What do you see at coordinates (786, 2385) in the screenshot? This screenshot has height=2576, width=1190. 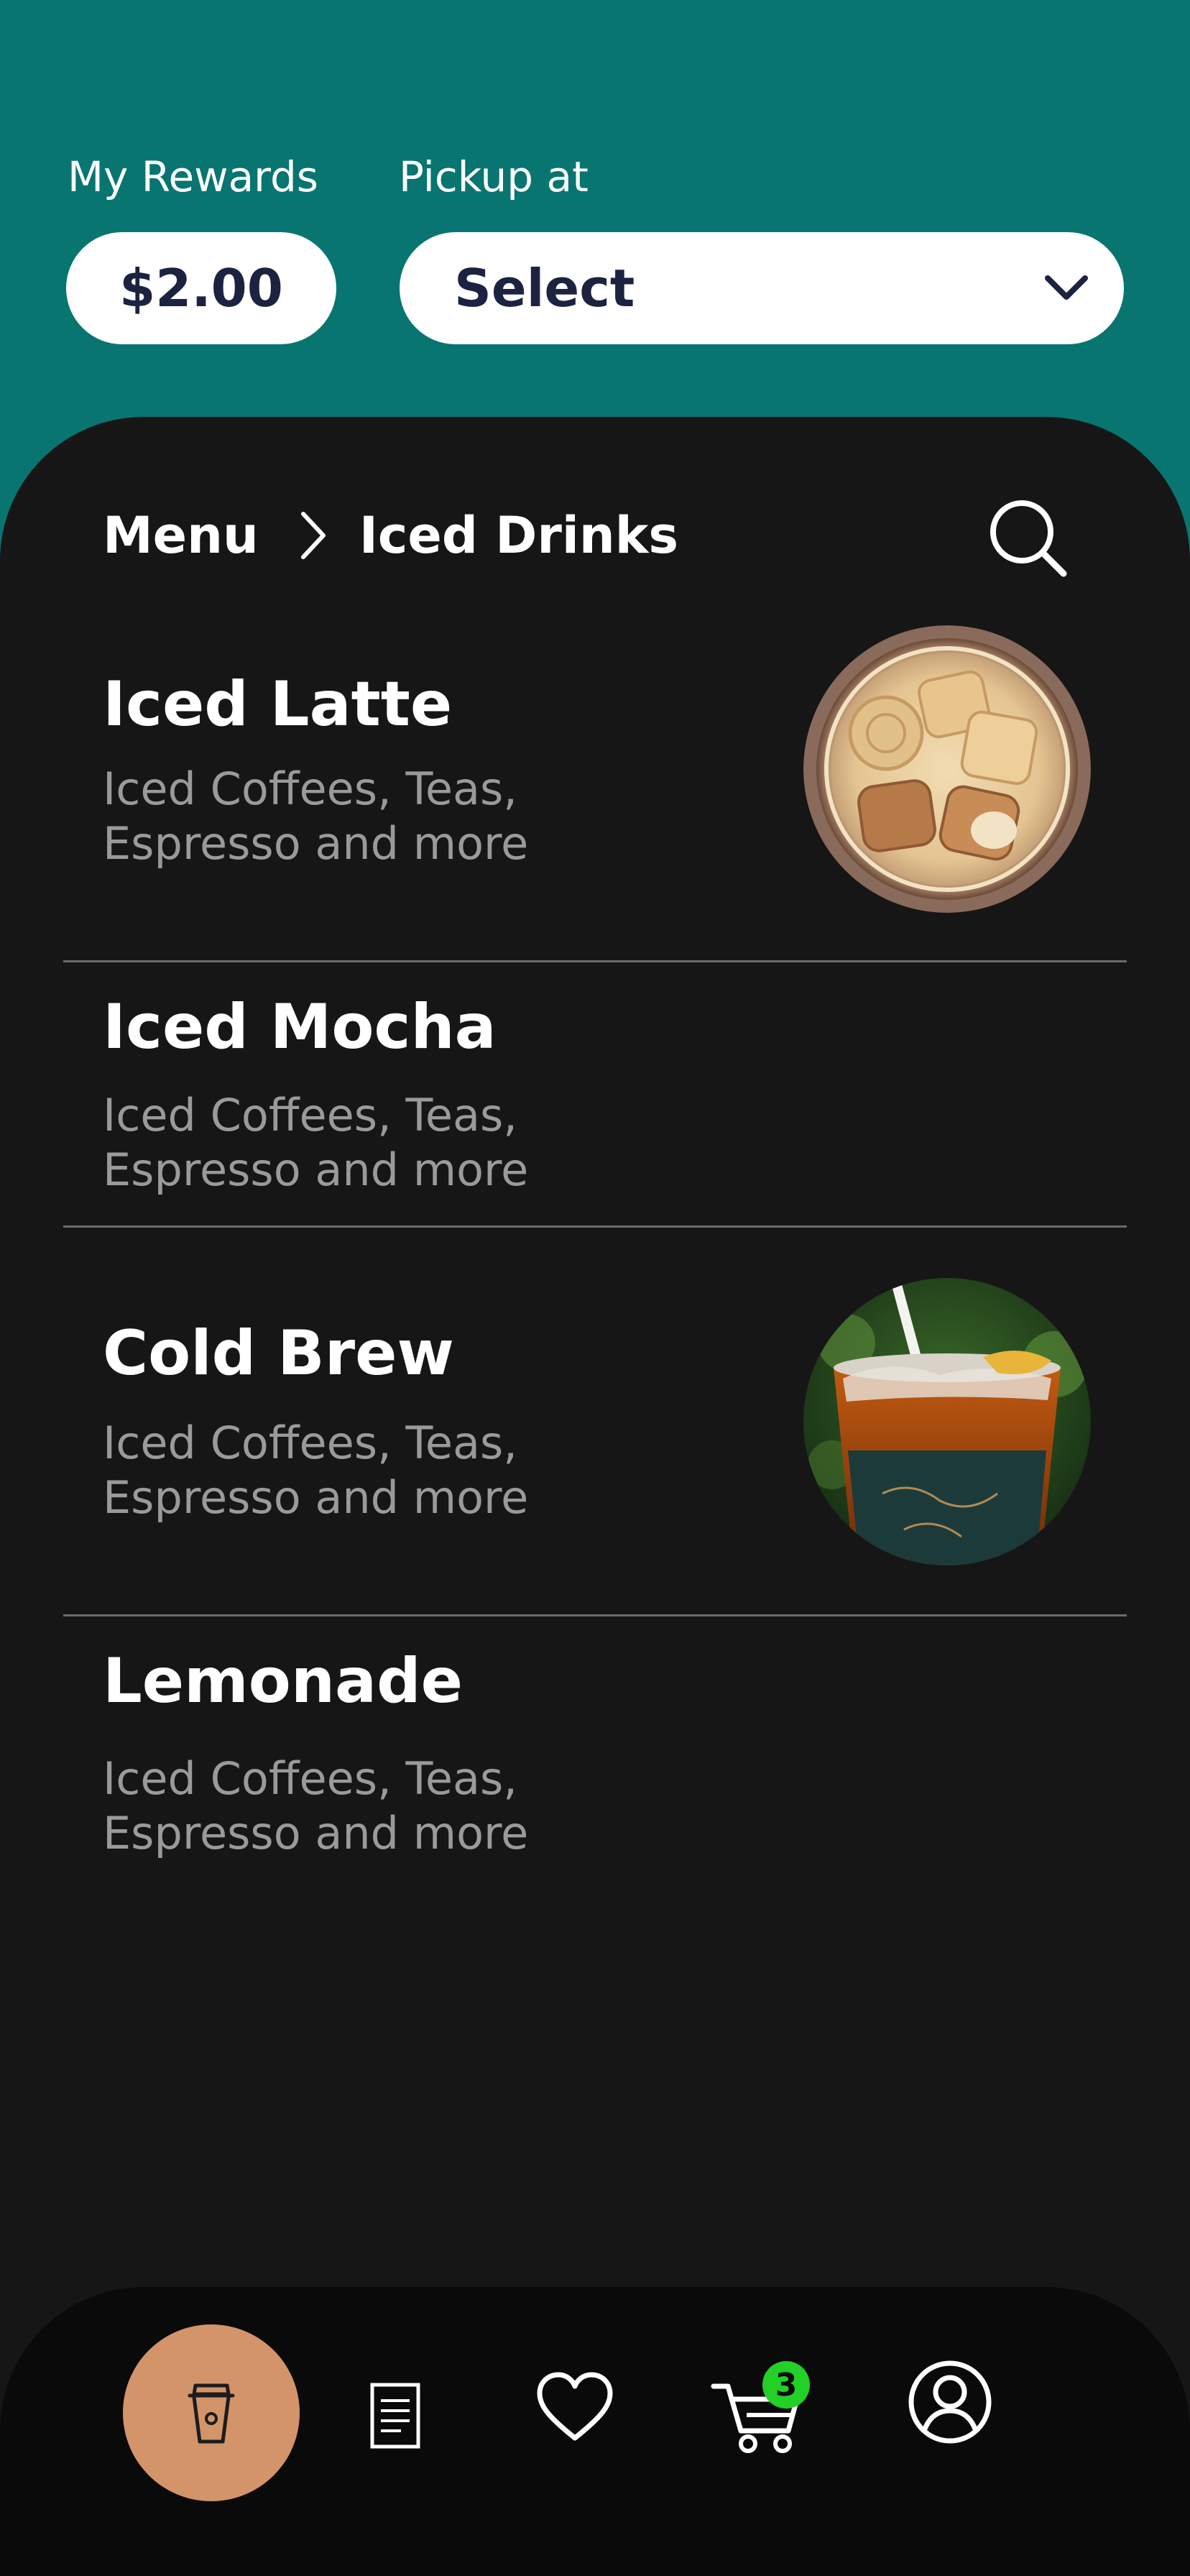 I see `cart-count-badge: 3` at bounding box center [786, 2385].